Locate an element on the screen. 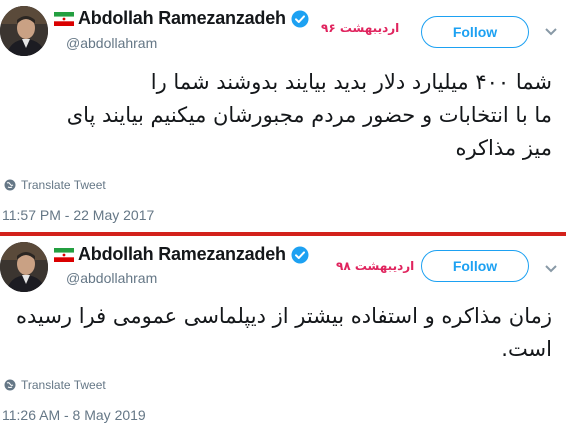 The height and width of the screenshot is (431, 566). tweet-text-line: میز مذاکره is located at coordinates (503, 148).